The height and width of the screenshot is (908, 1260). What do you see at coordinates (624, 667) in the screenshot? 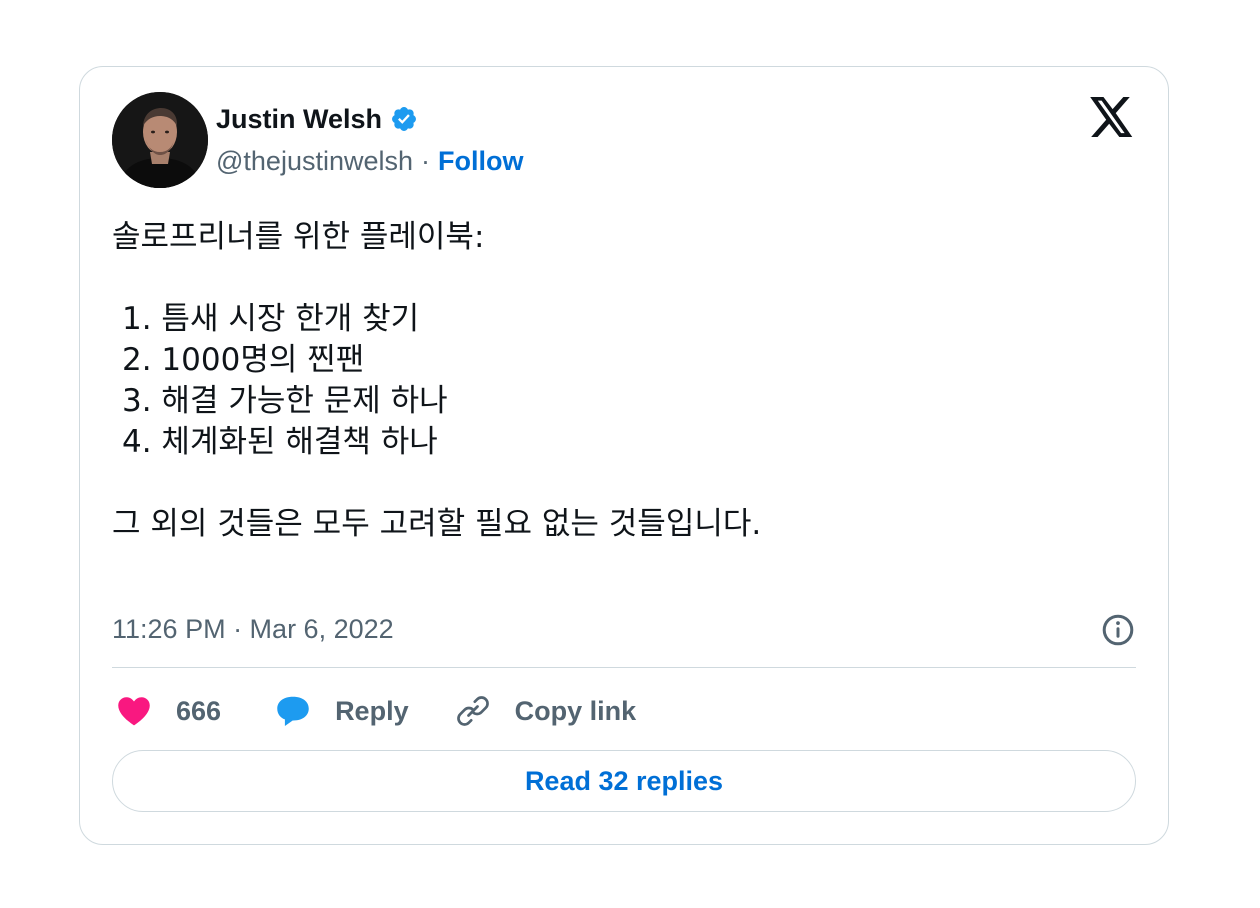
I see `divider` at bounding box center [624, 667].